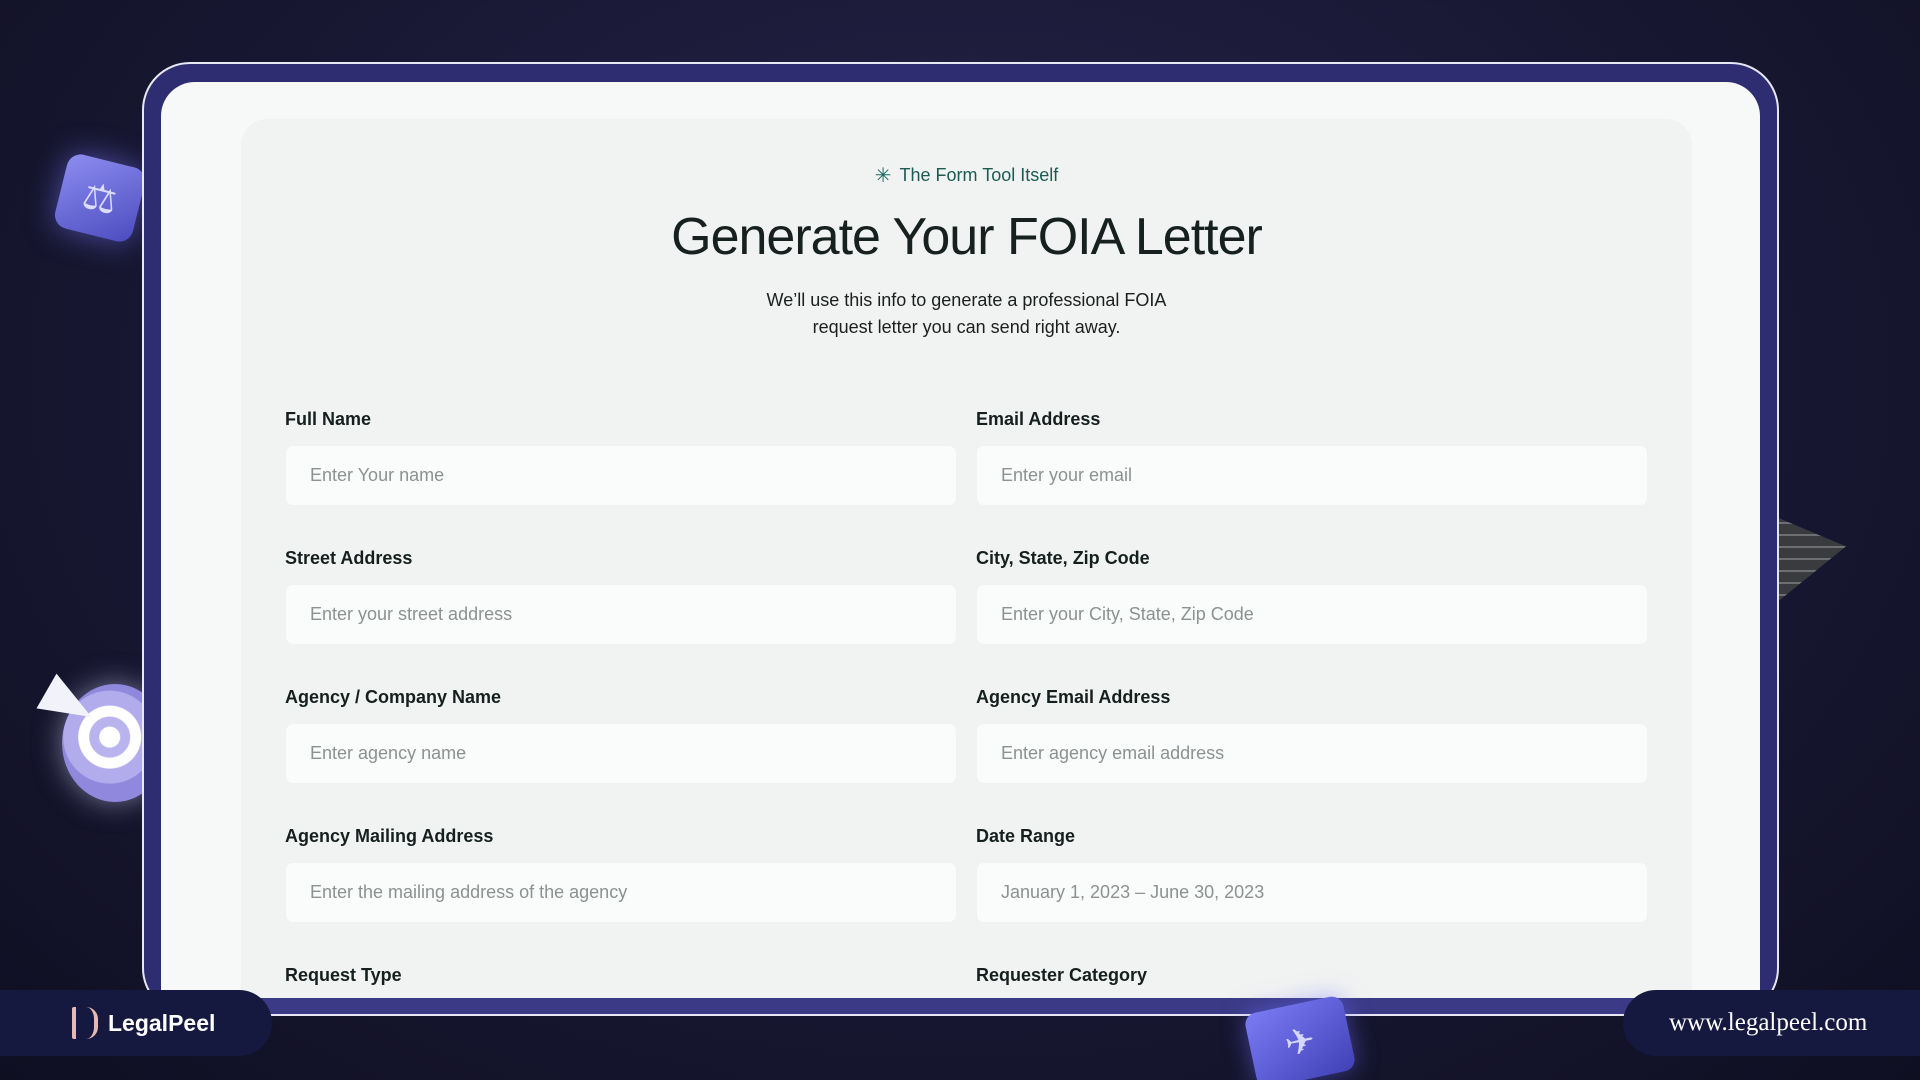 The width and height of the screenshot is (1920, 1080). Describe the element at coordinates (469, 892) in the screenshot. I see `agency-mailing-placeholder: Enter the mailing address of the agency` at that location.